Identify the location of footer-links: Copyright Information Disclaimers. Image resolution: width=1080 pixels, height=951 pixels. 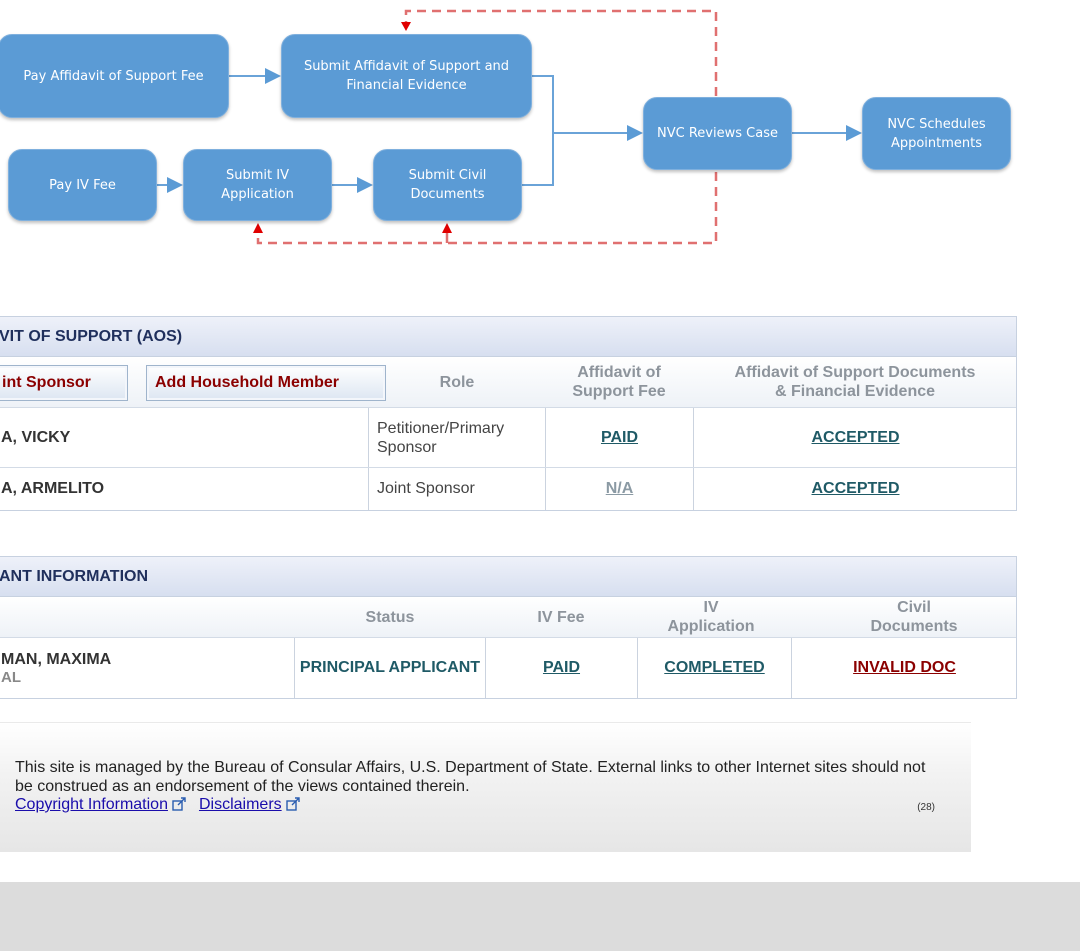
(164, 805).